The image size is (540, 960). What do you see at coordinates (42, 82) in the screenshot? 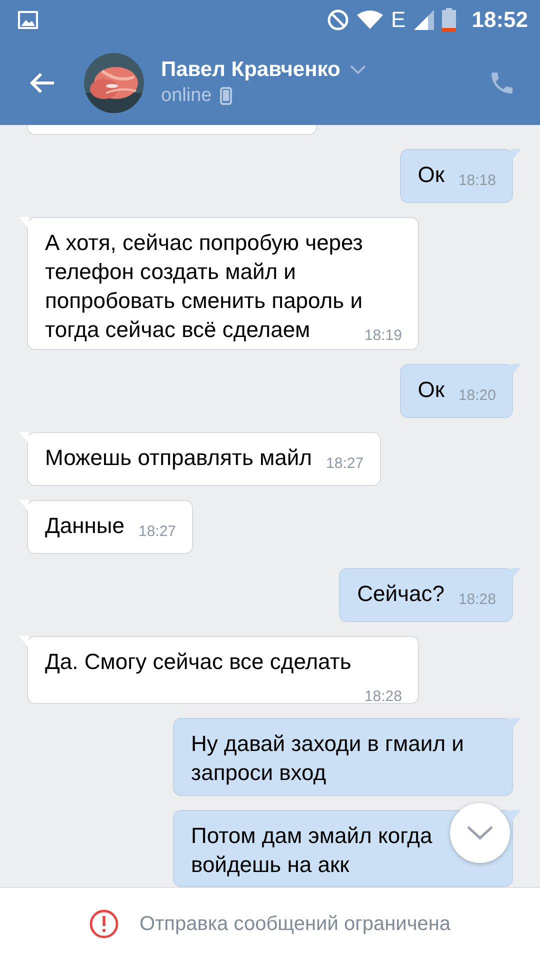
I see `back-button` at bounding box center [42, 82].